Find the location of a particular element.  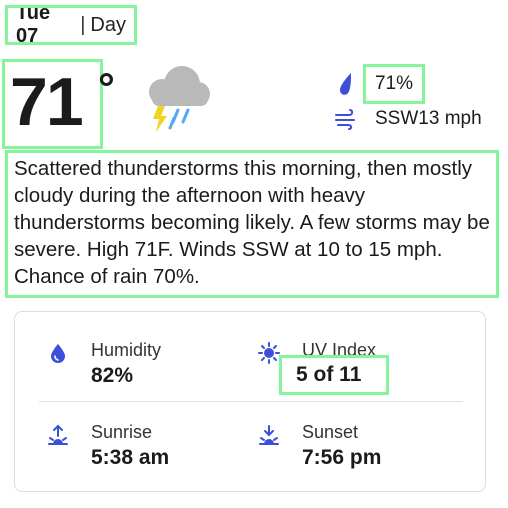

date-header: Tue 07 | Day is located at coordinates (71, 24).